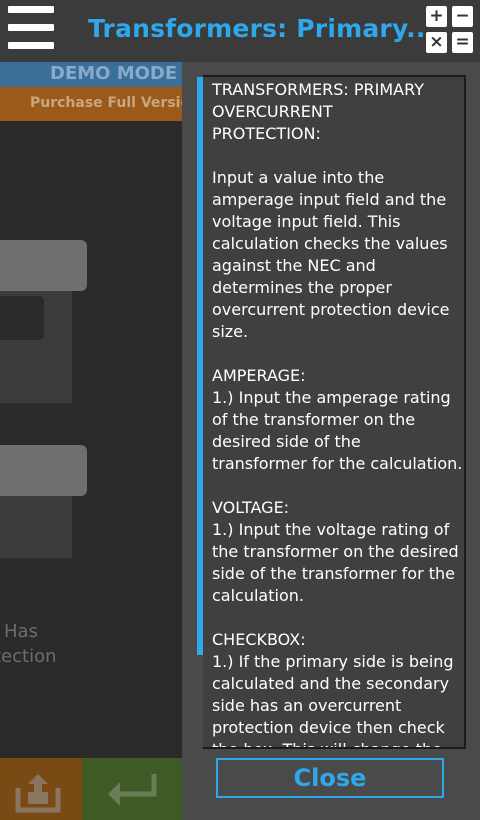 This screenshot has height=820, width=480. What do you see at coordinates (28, 656) in the screenshot?
I see `checkbox-label-line2: tection` at bounding box center [28, 656].